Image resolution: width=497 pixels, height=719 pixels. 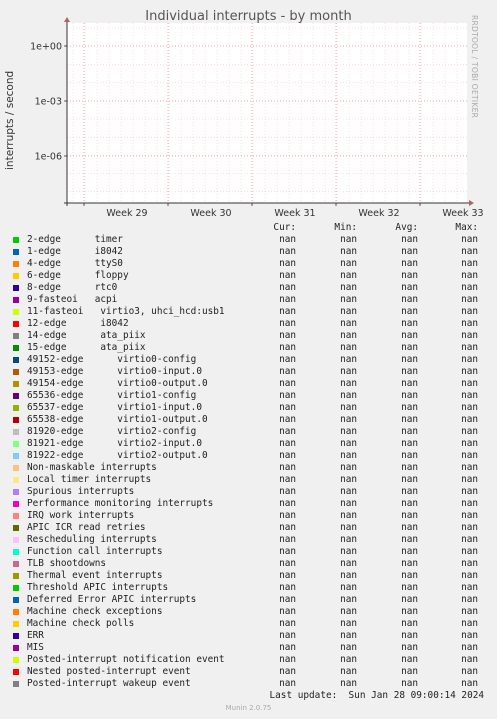 I want to click on legend-label: 81922-edge virtio2-output.0, so click(x=117, y=455).